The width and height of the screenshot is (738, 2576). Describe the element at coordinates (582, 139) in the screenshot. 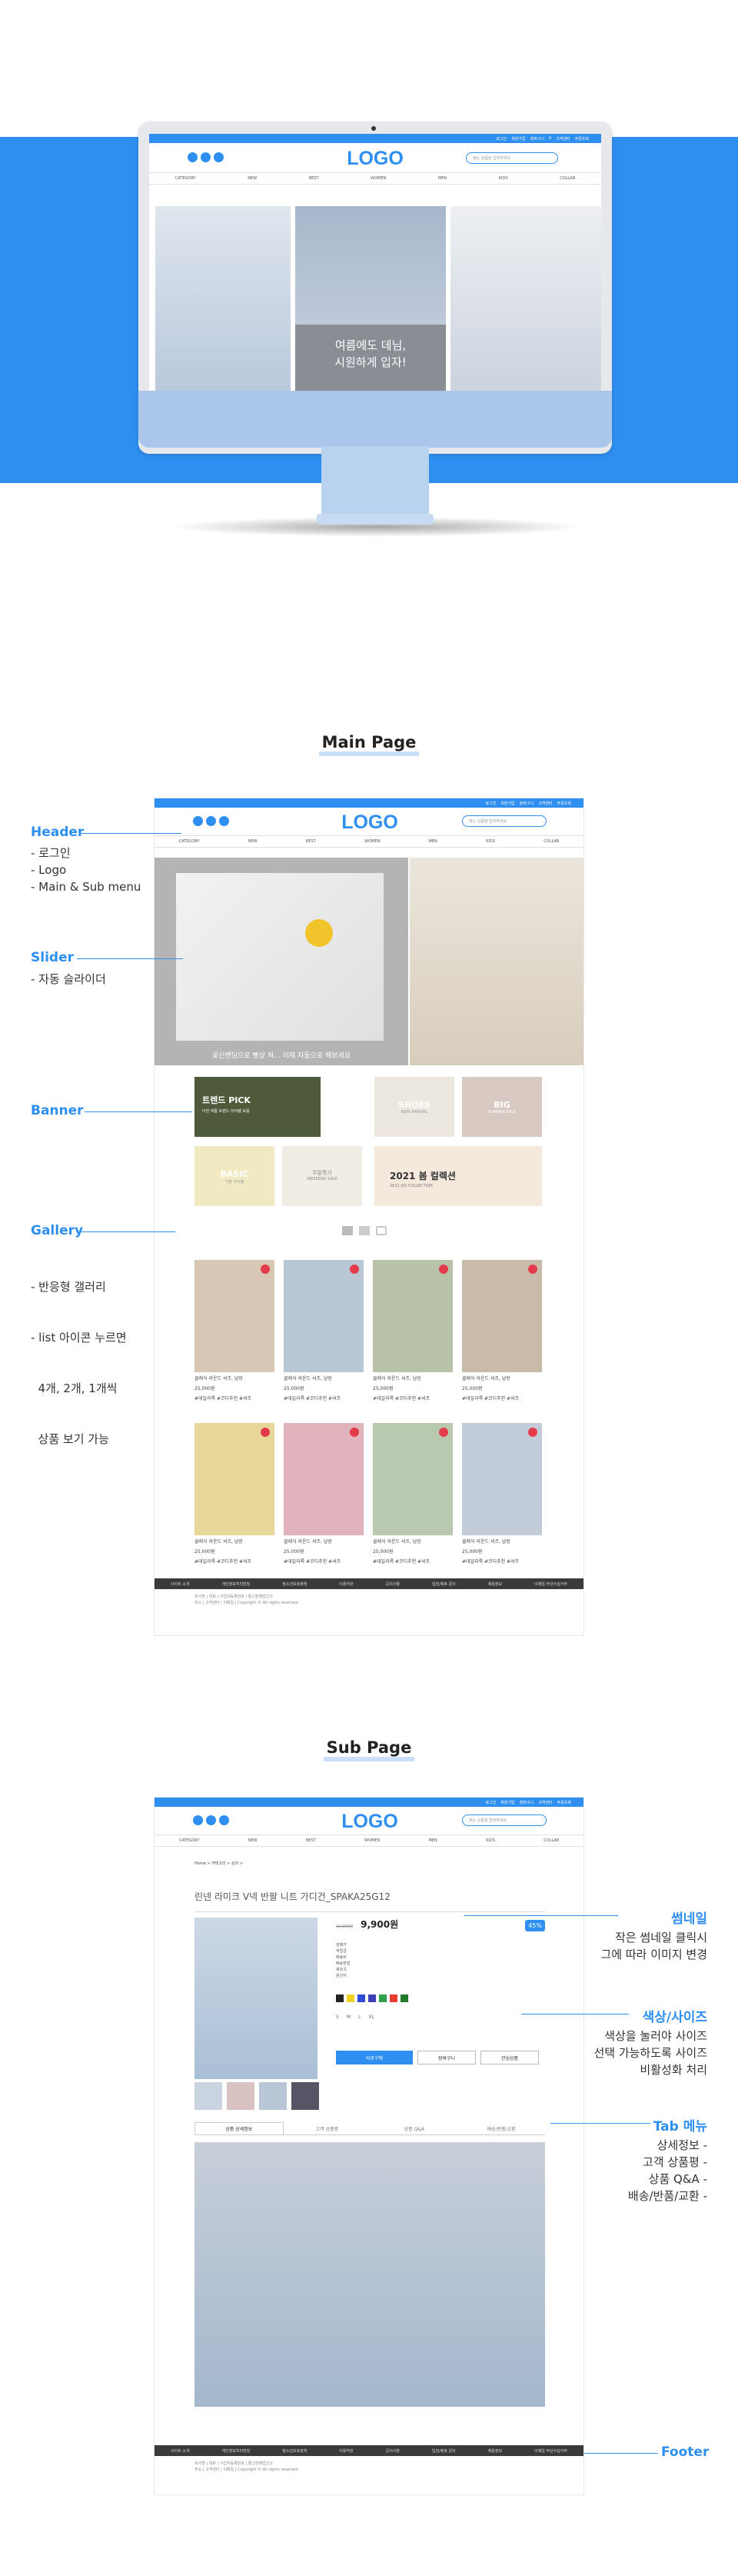

I see `top-link-order: 주문조회` at that location.